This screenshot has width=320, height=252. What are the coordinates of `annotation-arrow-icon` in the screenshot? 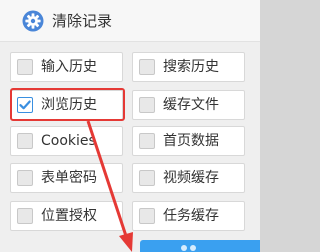 It's located at (109, 186).